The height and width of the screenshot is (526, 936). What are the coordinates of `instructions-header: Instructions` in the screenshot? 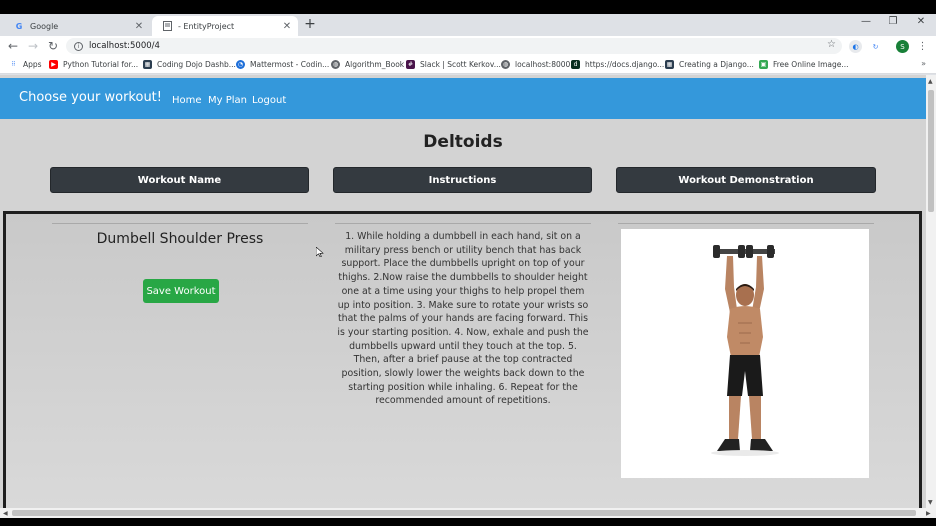 It's located at (462, 180).